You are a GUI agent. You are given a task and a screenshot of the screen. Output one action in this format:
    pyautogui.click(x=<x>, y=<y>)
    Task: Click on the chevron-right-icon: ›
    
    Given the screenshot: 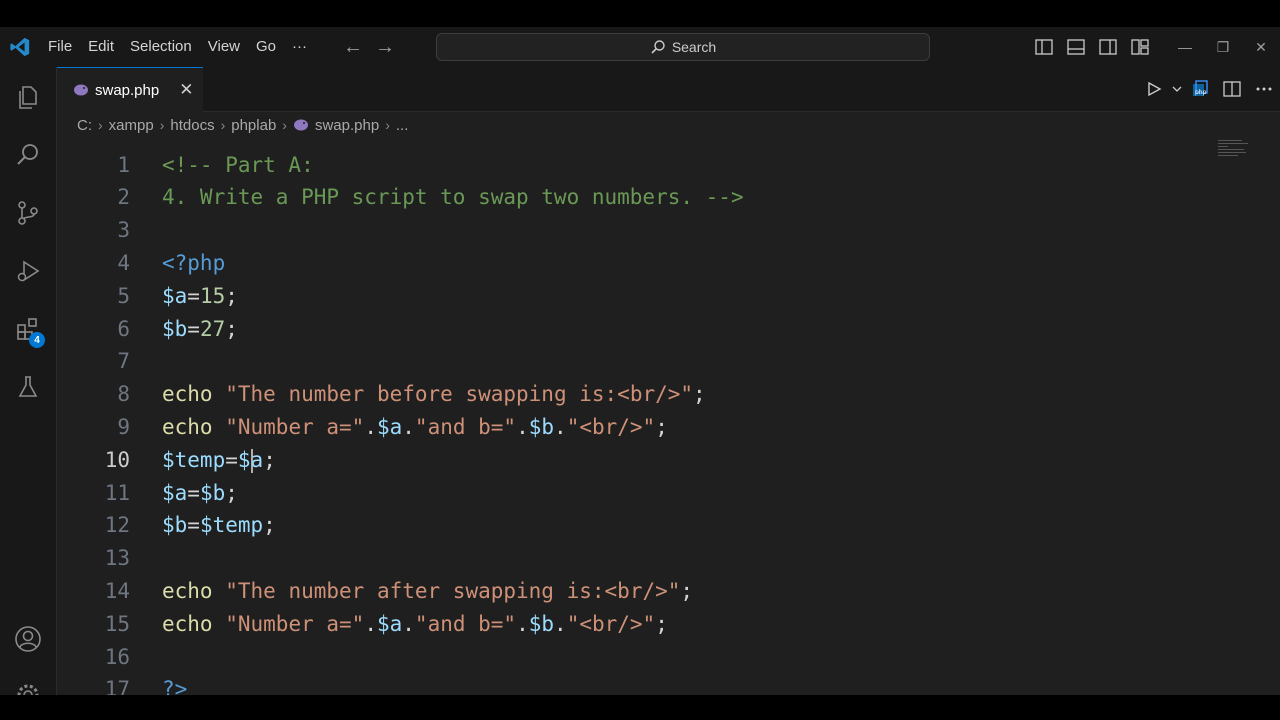 What is the action you would take?
    pyautogui.click(x=223, y=125)
    